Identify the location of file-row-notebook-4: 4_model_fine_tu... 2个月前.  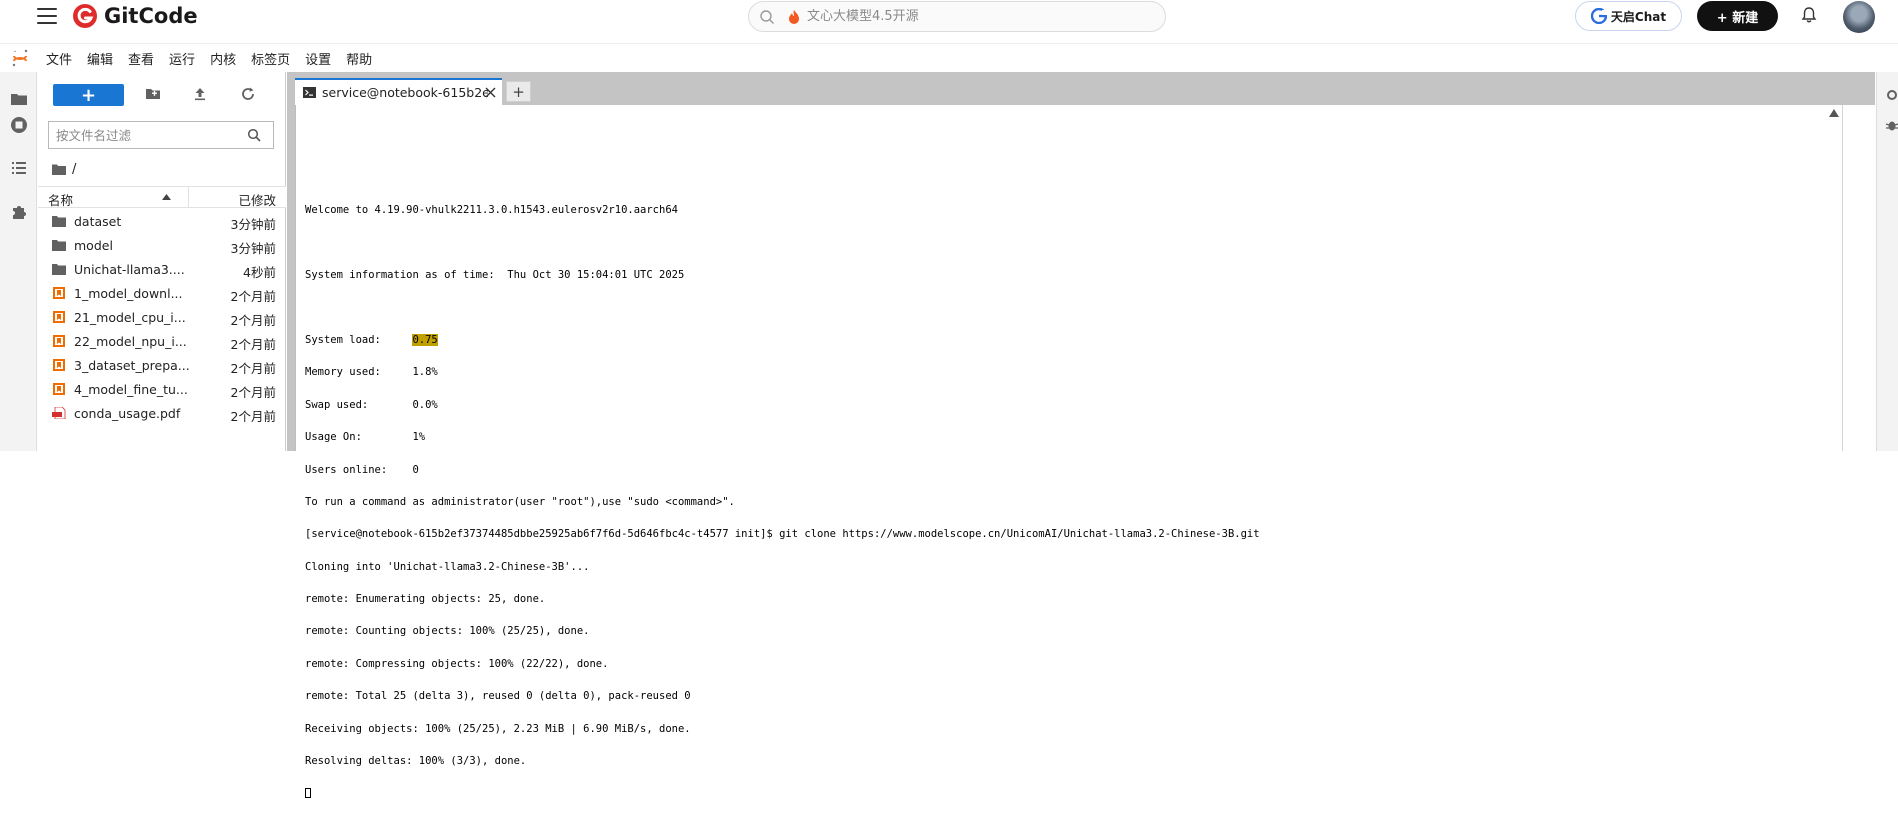
(162, 389).